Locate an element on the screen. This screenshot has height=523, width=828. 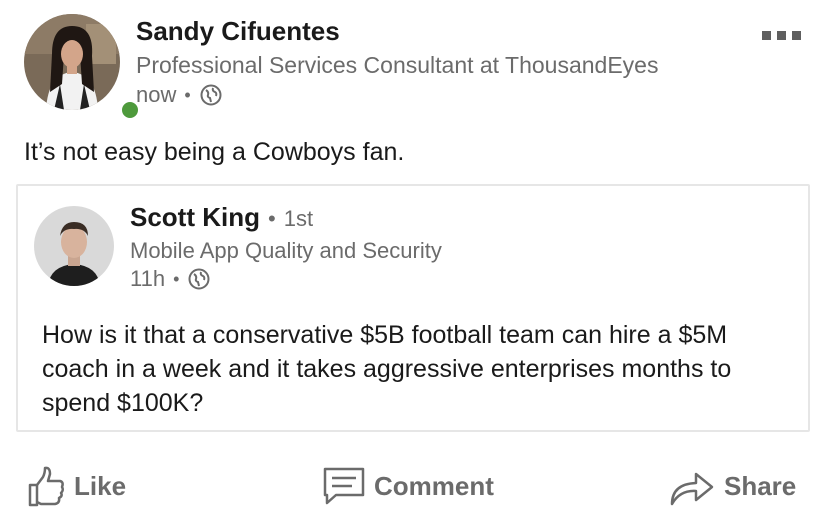
share-button: Share is located at coordinates (732, 486).